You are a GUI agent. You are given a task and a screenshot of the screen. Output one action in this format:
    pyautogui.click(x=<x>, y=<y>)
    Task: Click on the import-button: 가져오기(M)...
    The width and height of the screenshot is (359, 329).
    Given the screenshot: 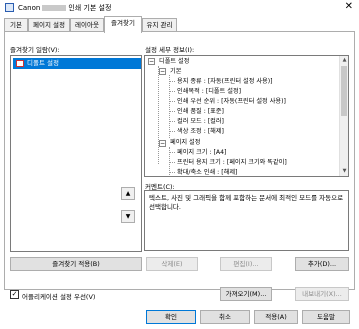 What is the action you would take?
    pyautogui.click(x=246, y=294)
    